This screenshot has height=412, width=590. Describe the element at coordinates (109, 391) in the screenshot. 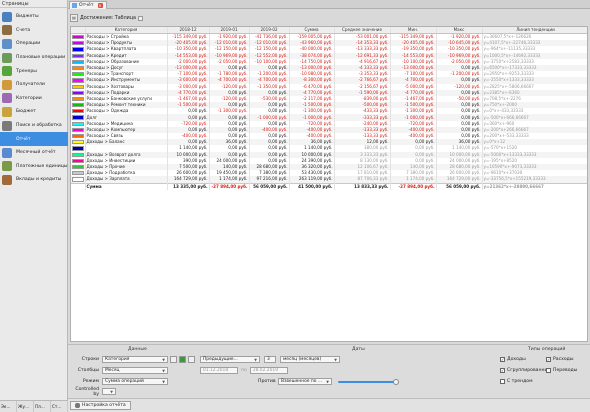

I see `depth-select: ▼` at that location.